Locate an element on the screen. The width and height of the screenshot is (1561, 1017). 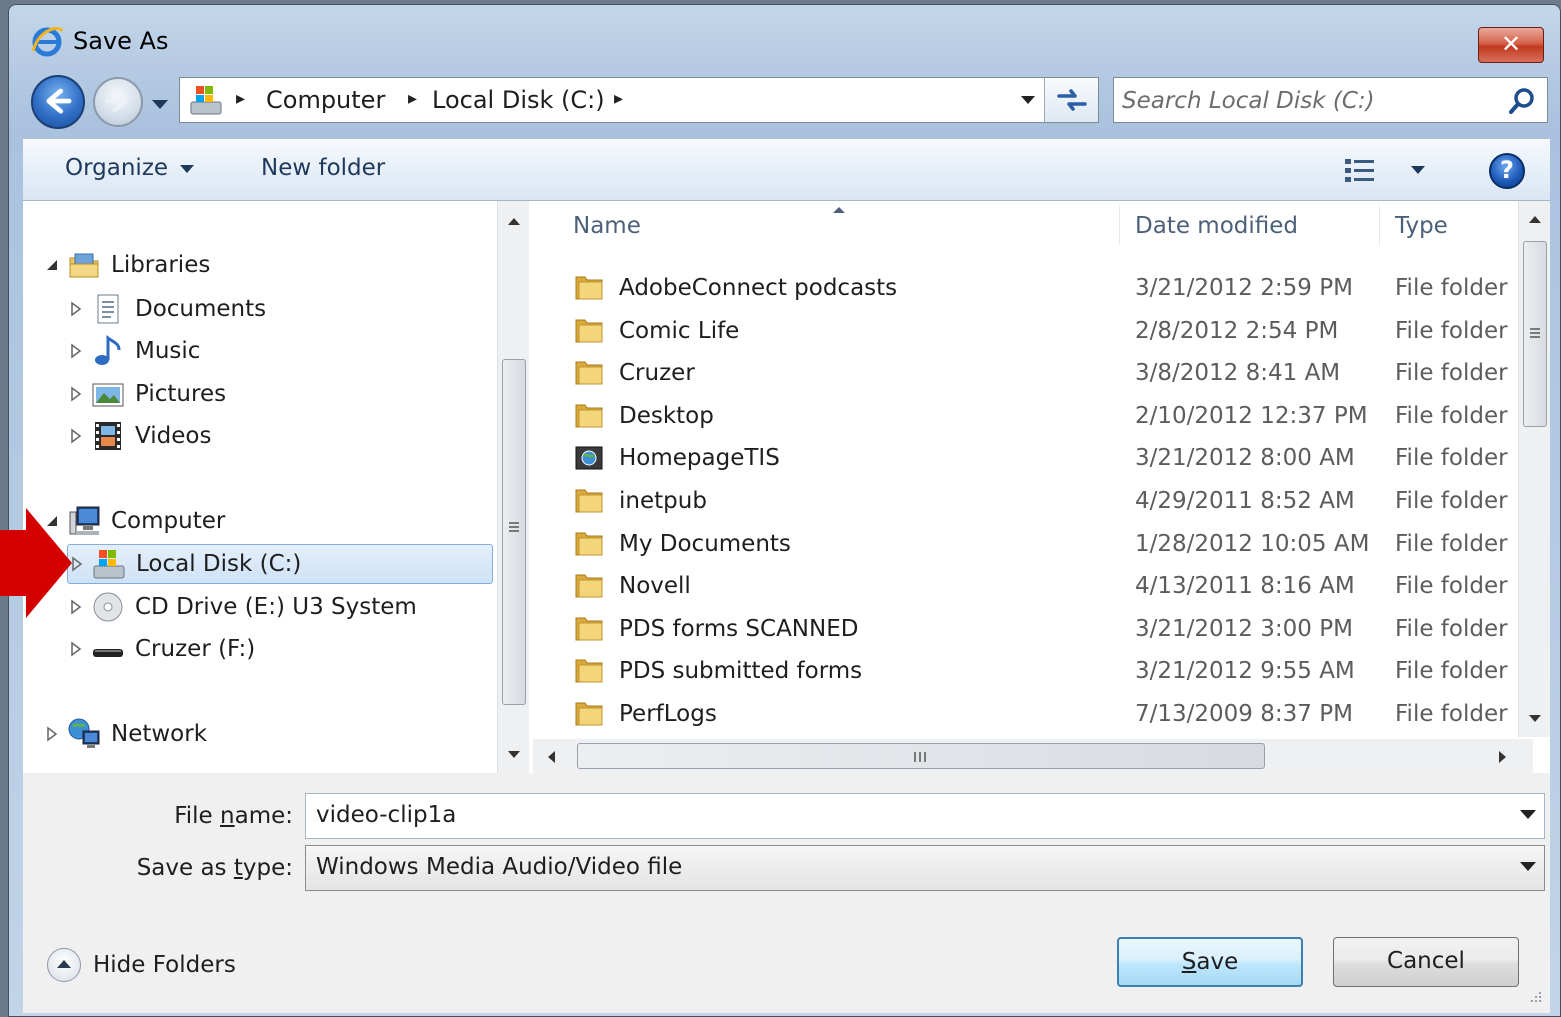
file-name: Comic Life is located at coordinates (679, 330).